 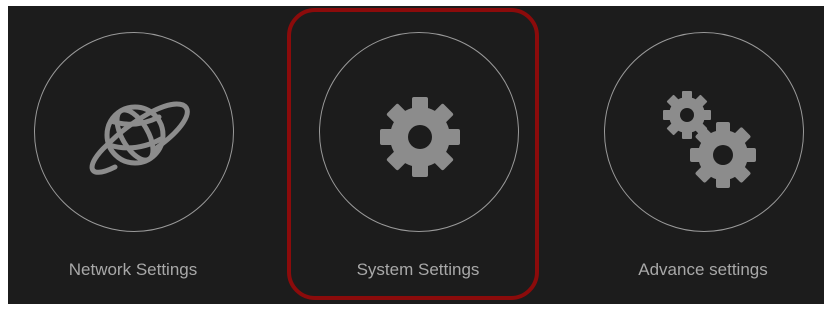 I want to click on gears-icon, so click(x=709, y=139).